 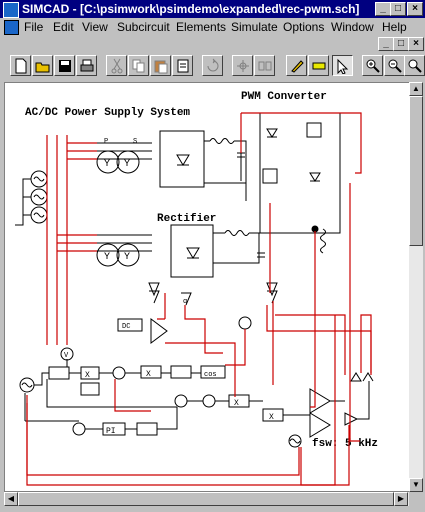 I want to click on label-icon, so click(x=319, y=66).